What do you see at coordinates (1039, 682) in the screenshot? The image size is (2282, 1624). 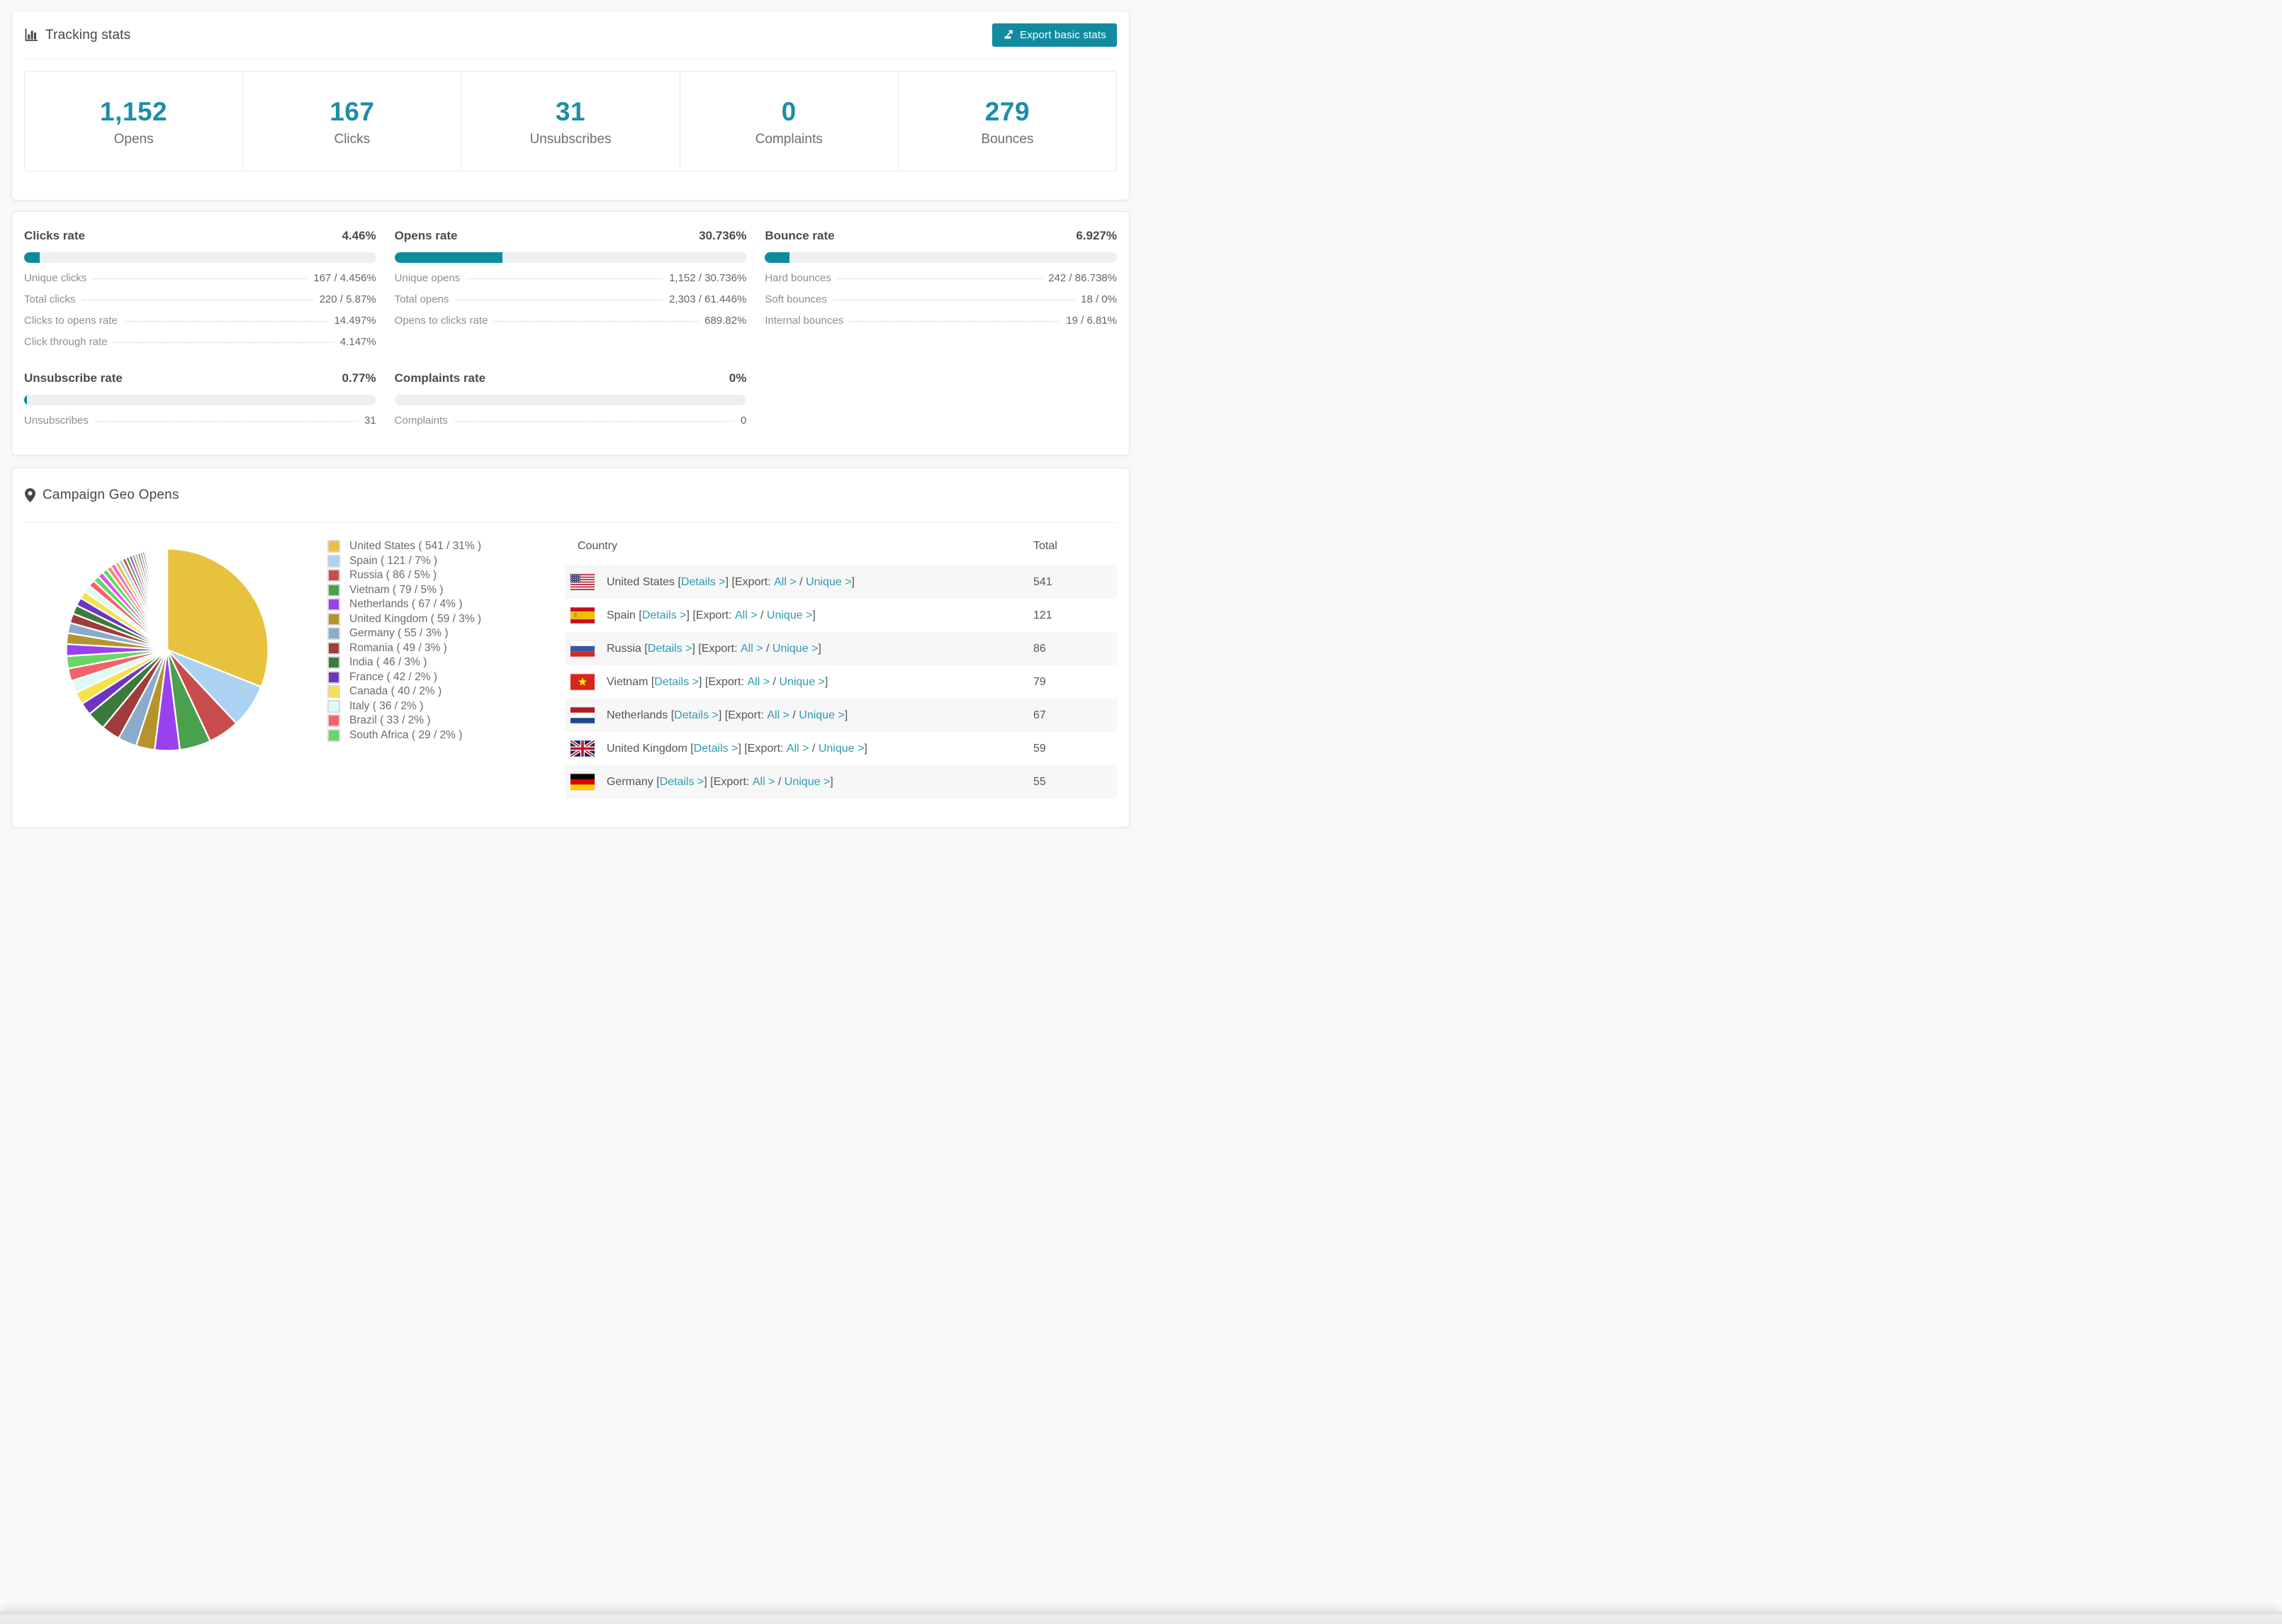 I see `total-cell: 79` at bounding box center [1039, 682].